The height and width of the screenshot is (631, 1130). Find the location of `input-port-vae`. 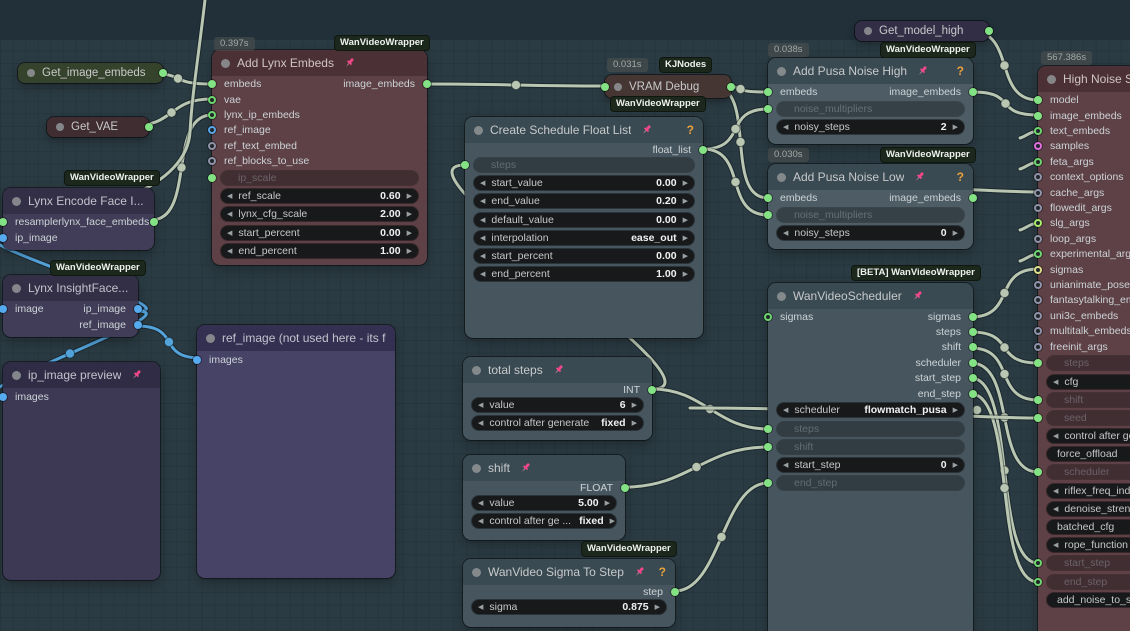

input-port-vae is located at coordinates (212, 99).